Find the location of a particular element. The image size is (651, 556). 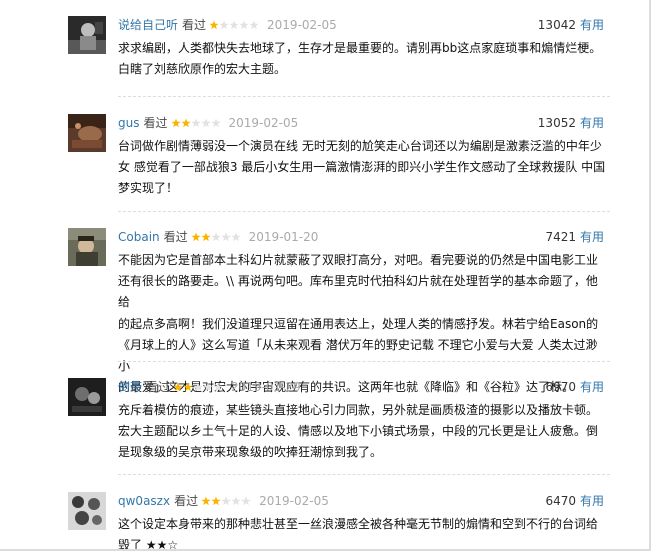

comment-username: 说给自己听 is located at coordinates (148, 25).